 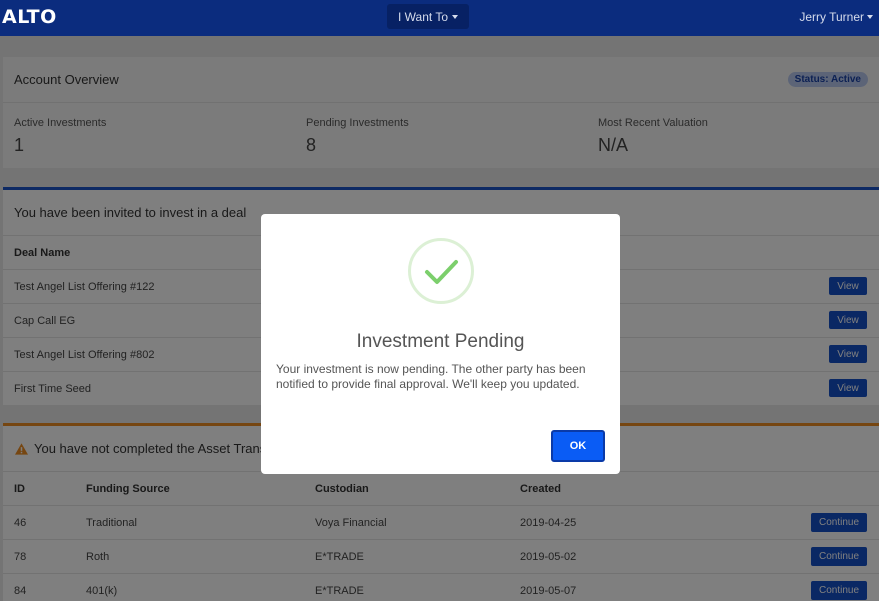 I want to click on top-navbar: ALTO I Want To Jerry Turner, so click(x=439, y=18).